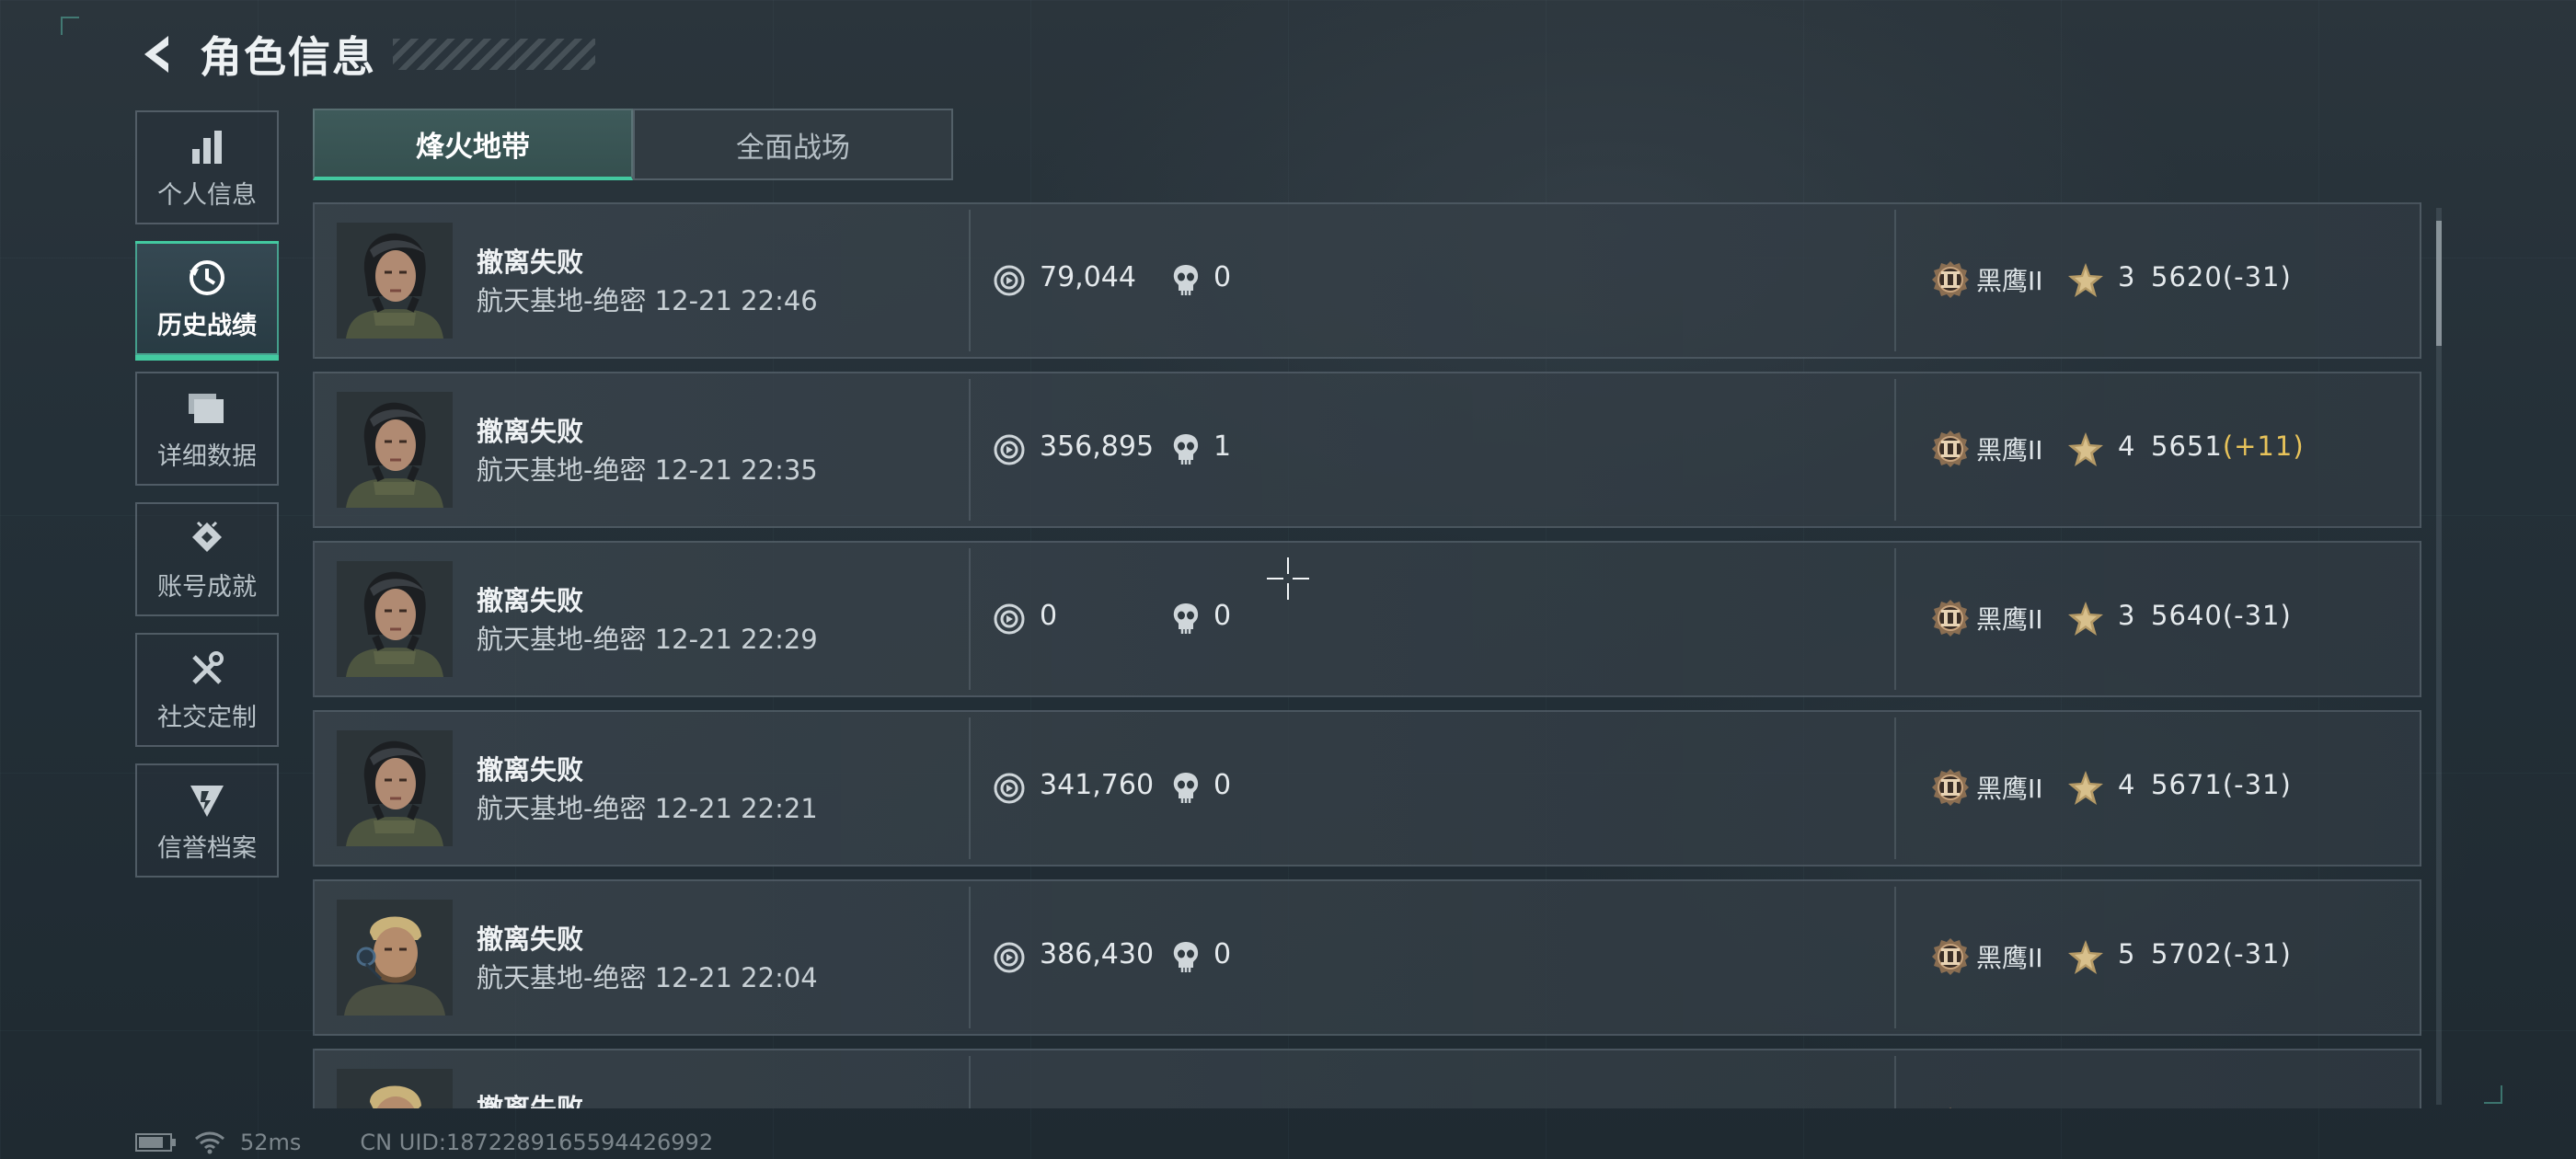 This screenshot has width=2576, height=1159. I want to click on star-count: 4, so click(2126, 784).